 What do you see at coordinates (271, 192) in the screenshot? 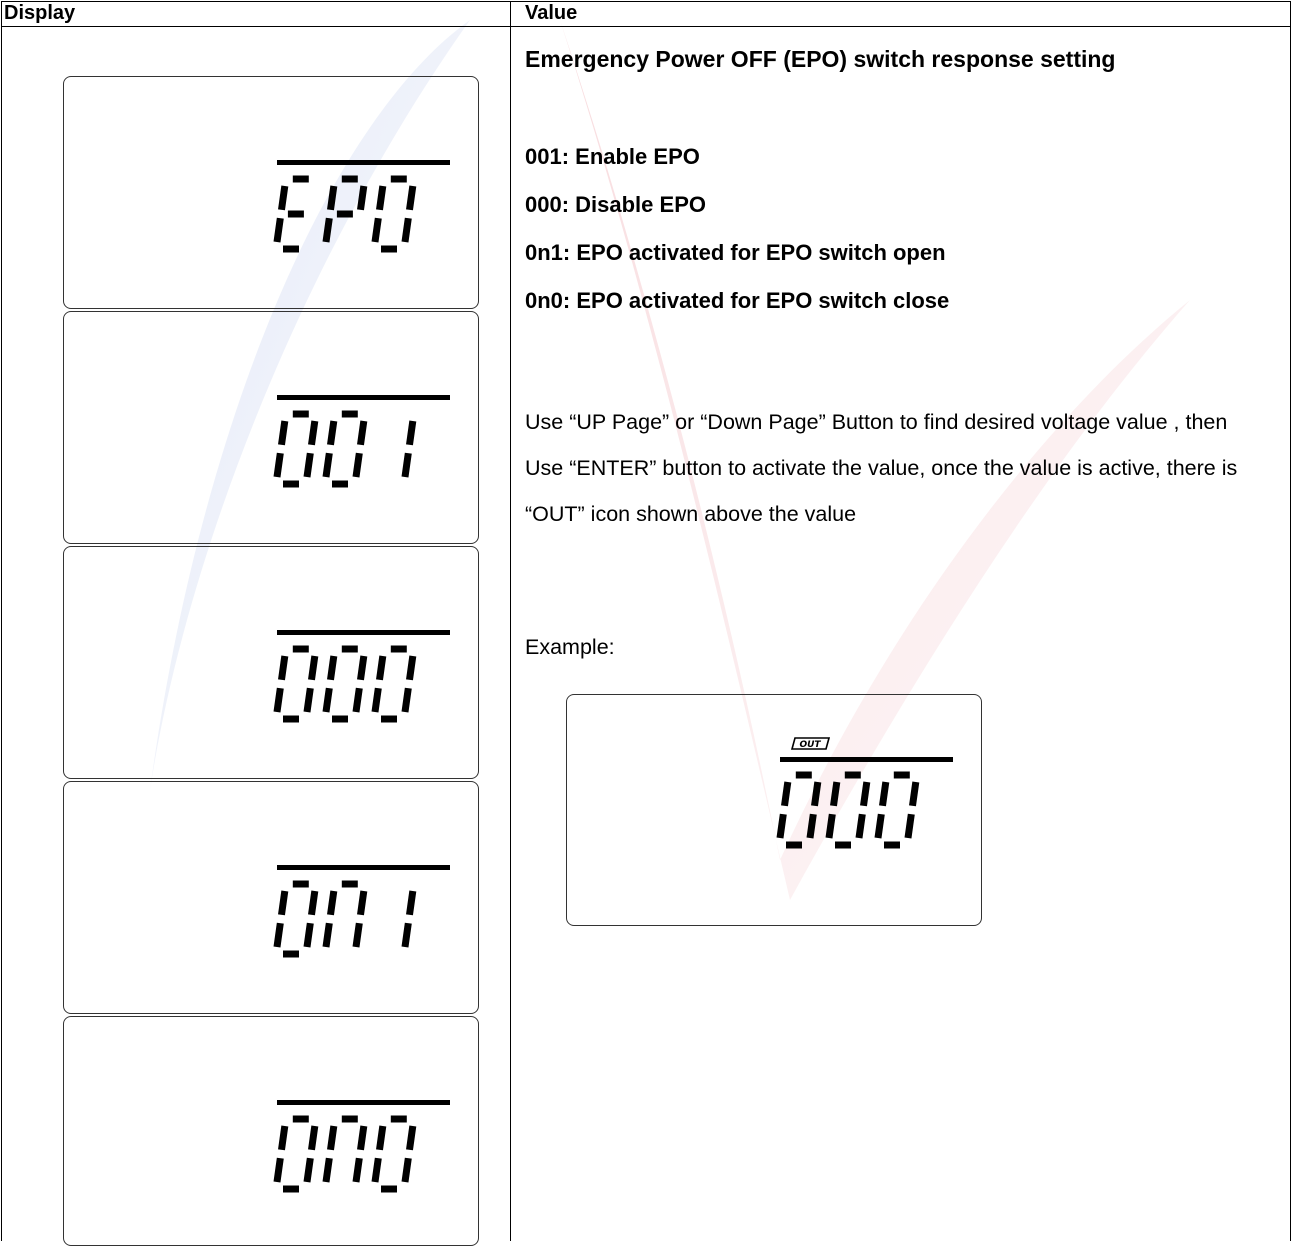
I see `lcd-display-epo` at bounding box center [271, 192].